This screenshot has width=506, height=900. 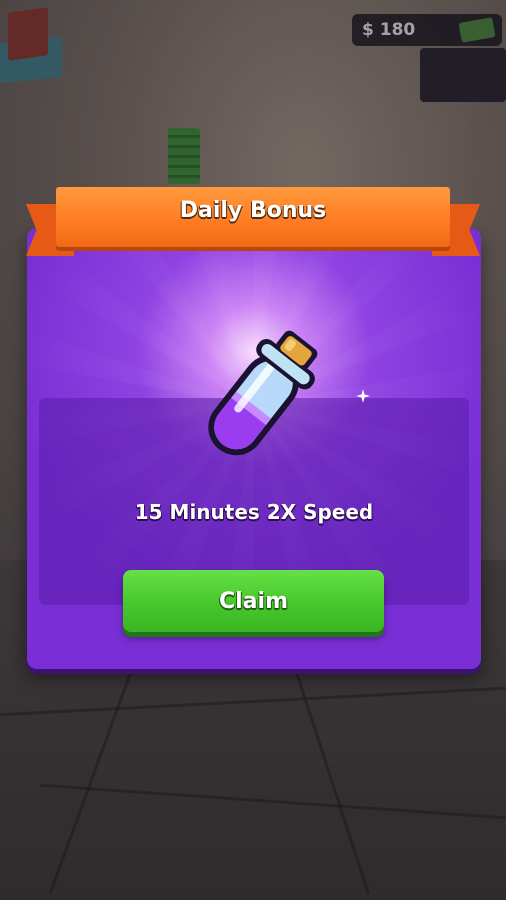 I want to click on sparkle-icon, so click(x=363, y=395).